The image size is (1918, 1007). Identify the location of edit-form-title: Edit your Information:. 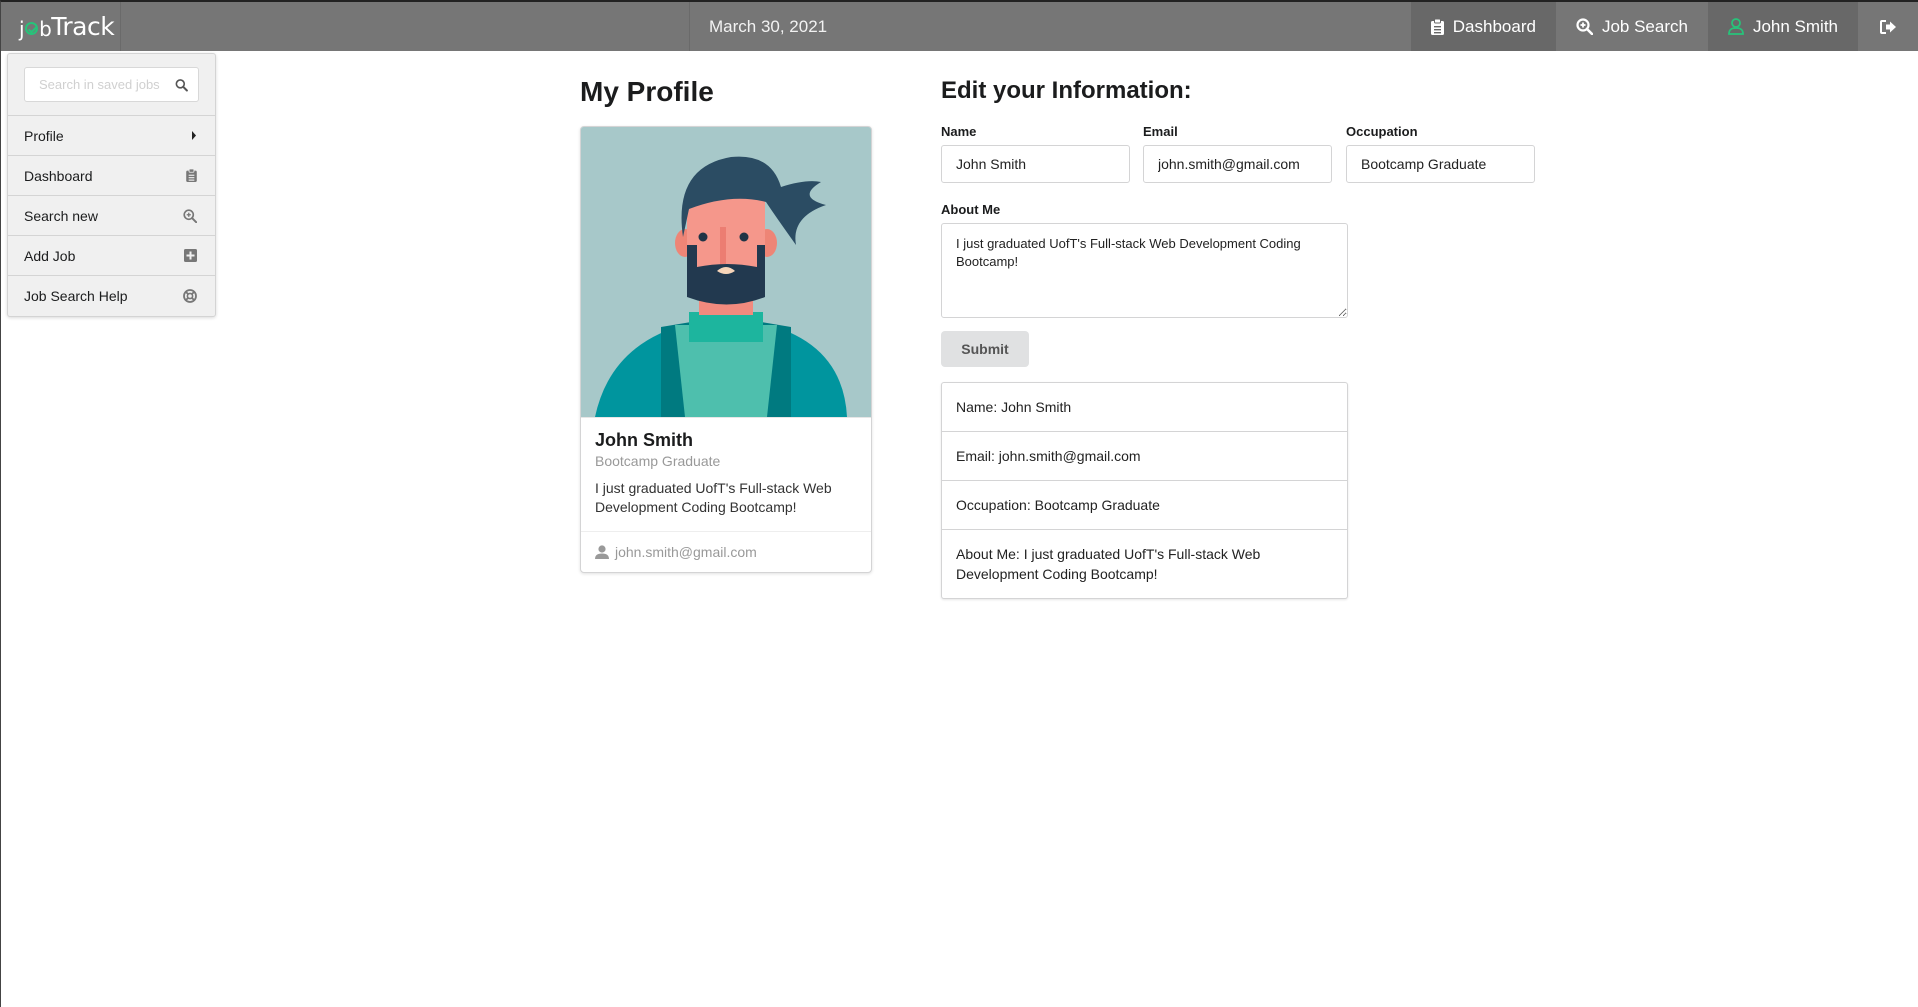
(1066, 90).